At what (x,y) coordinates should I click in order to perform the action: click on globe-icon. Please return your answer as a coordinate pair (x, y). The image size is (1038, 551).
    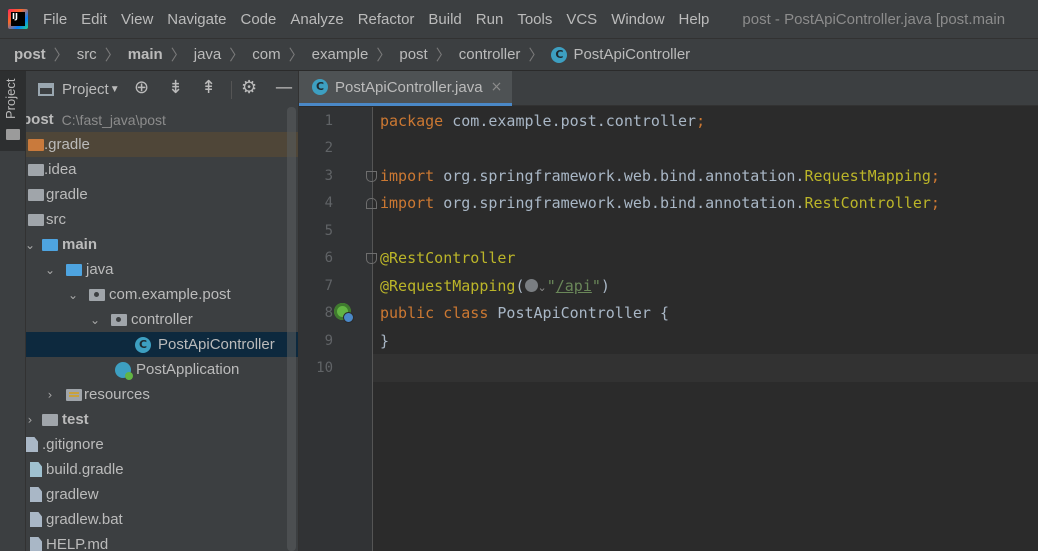
    Looking at the image, I should click on (531, 285).